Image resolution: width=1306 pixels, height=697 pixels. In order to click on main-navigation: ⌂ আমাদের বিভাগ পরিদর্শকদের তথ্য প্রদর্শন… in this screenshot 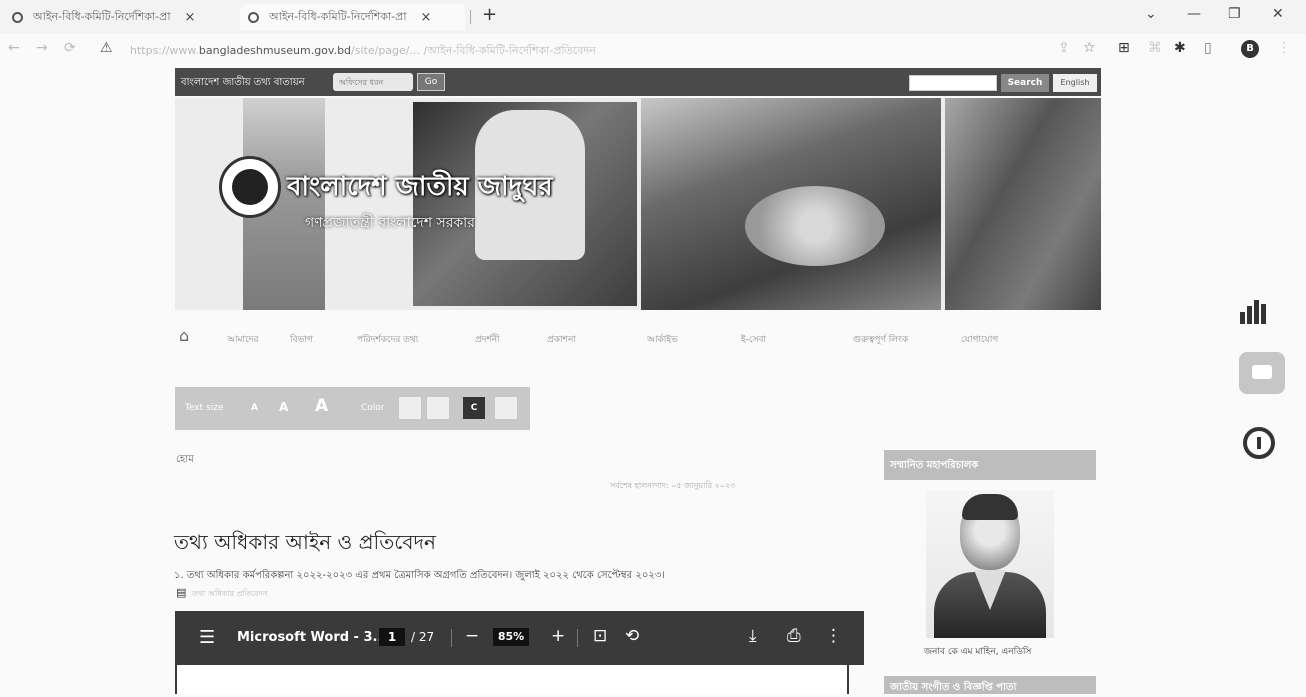, I will do `click(638, 337)`.